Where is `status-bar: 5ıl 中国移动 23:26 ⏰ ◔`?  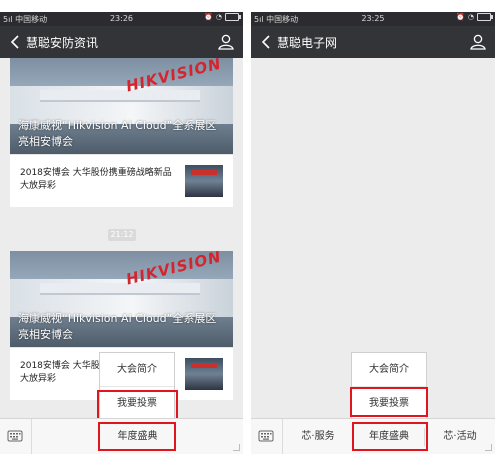
status-bar: 5ıl 中国移动 23:26 ⏰ ◔ is located at coordinates (121, 19).